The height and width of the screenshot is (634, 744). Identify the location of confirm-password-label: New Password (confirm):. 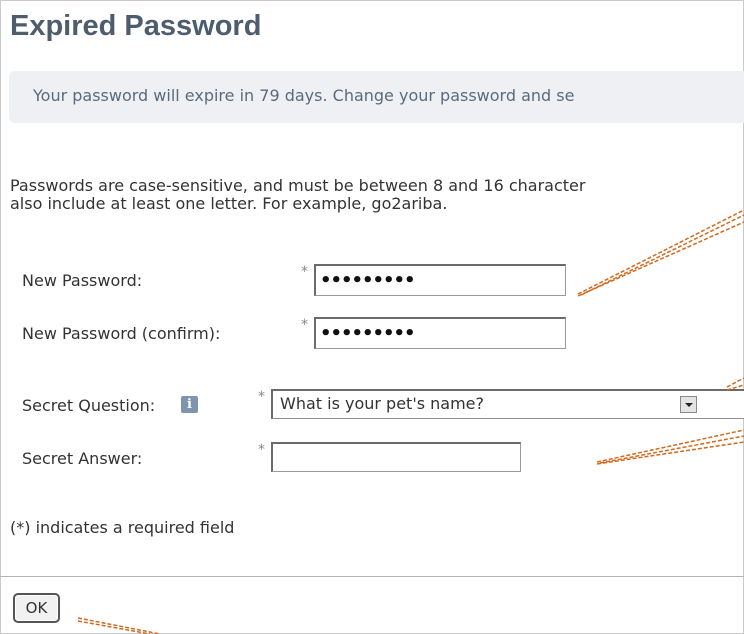
(121, 333).